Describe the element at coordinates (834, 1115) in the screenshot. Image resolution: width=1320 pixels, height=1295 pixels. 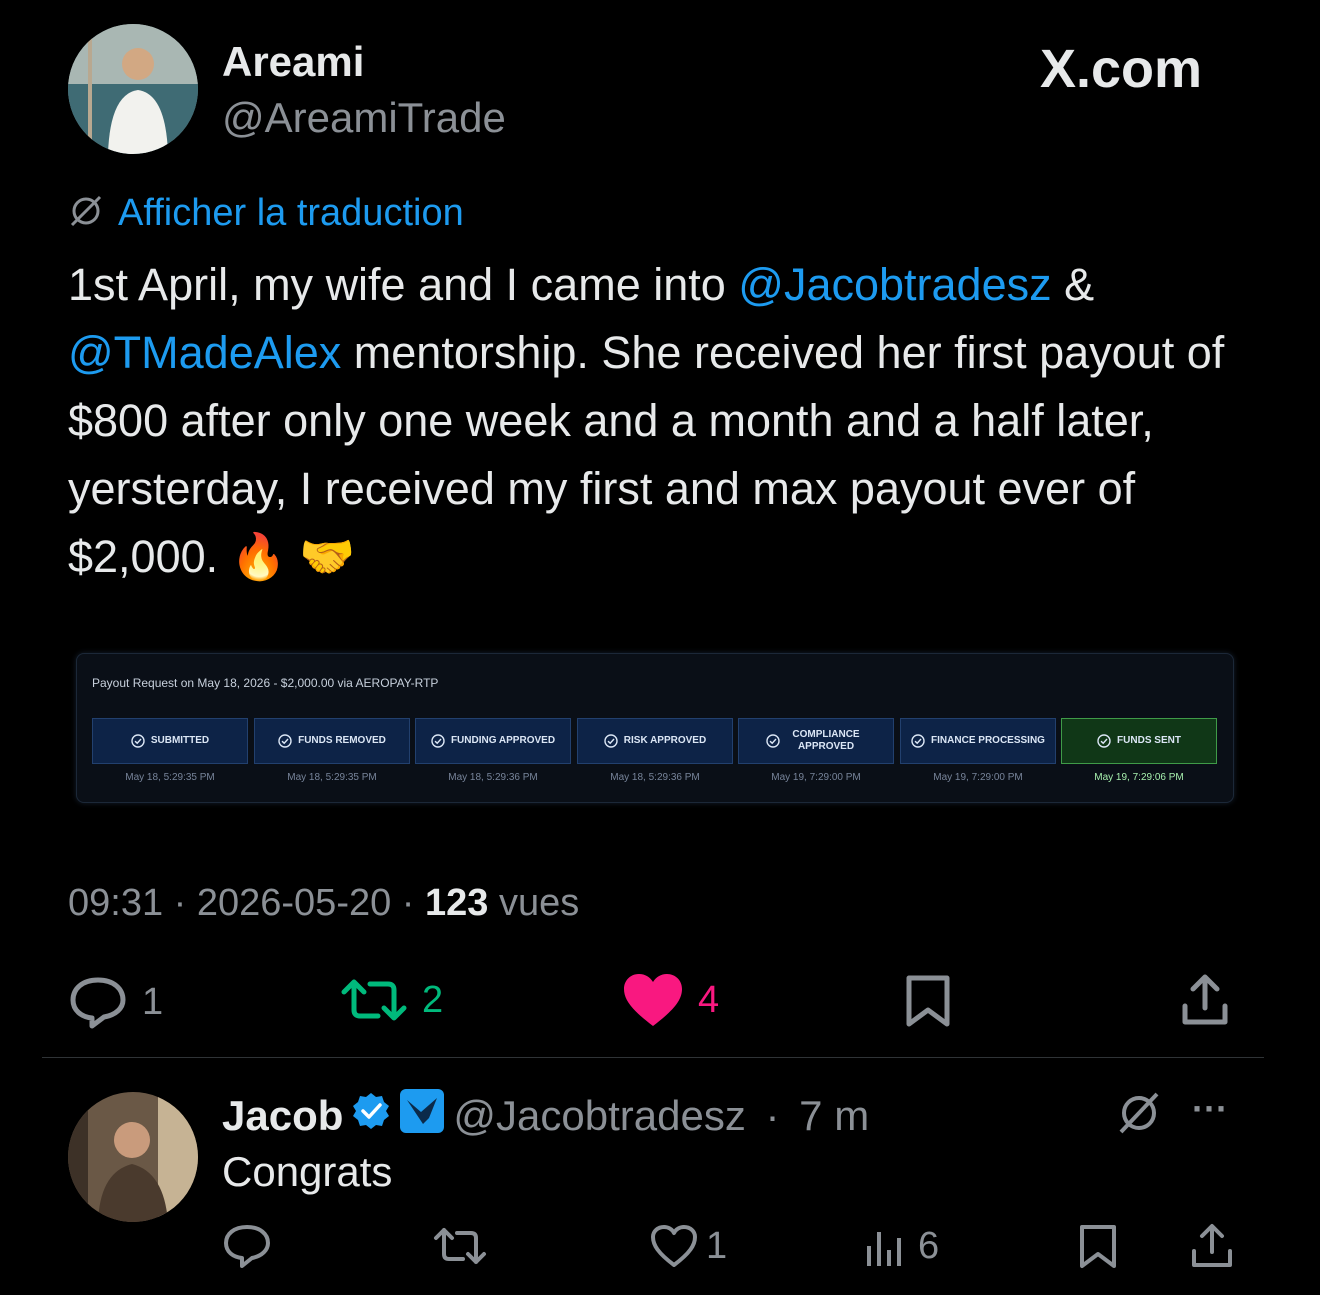
I see `reply-time: 7 m` at that location.